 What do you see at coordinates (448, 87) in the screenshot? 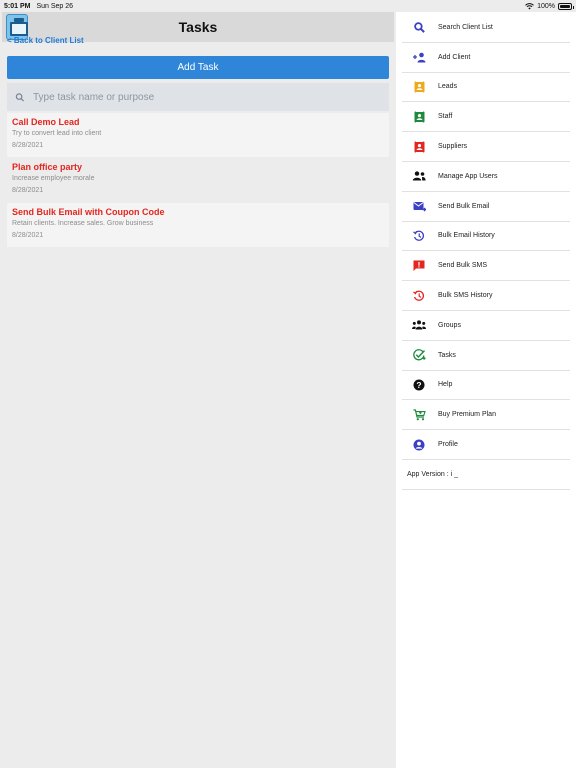
I see `menu-item-label: Leads` at bounding box center [448, 87].